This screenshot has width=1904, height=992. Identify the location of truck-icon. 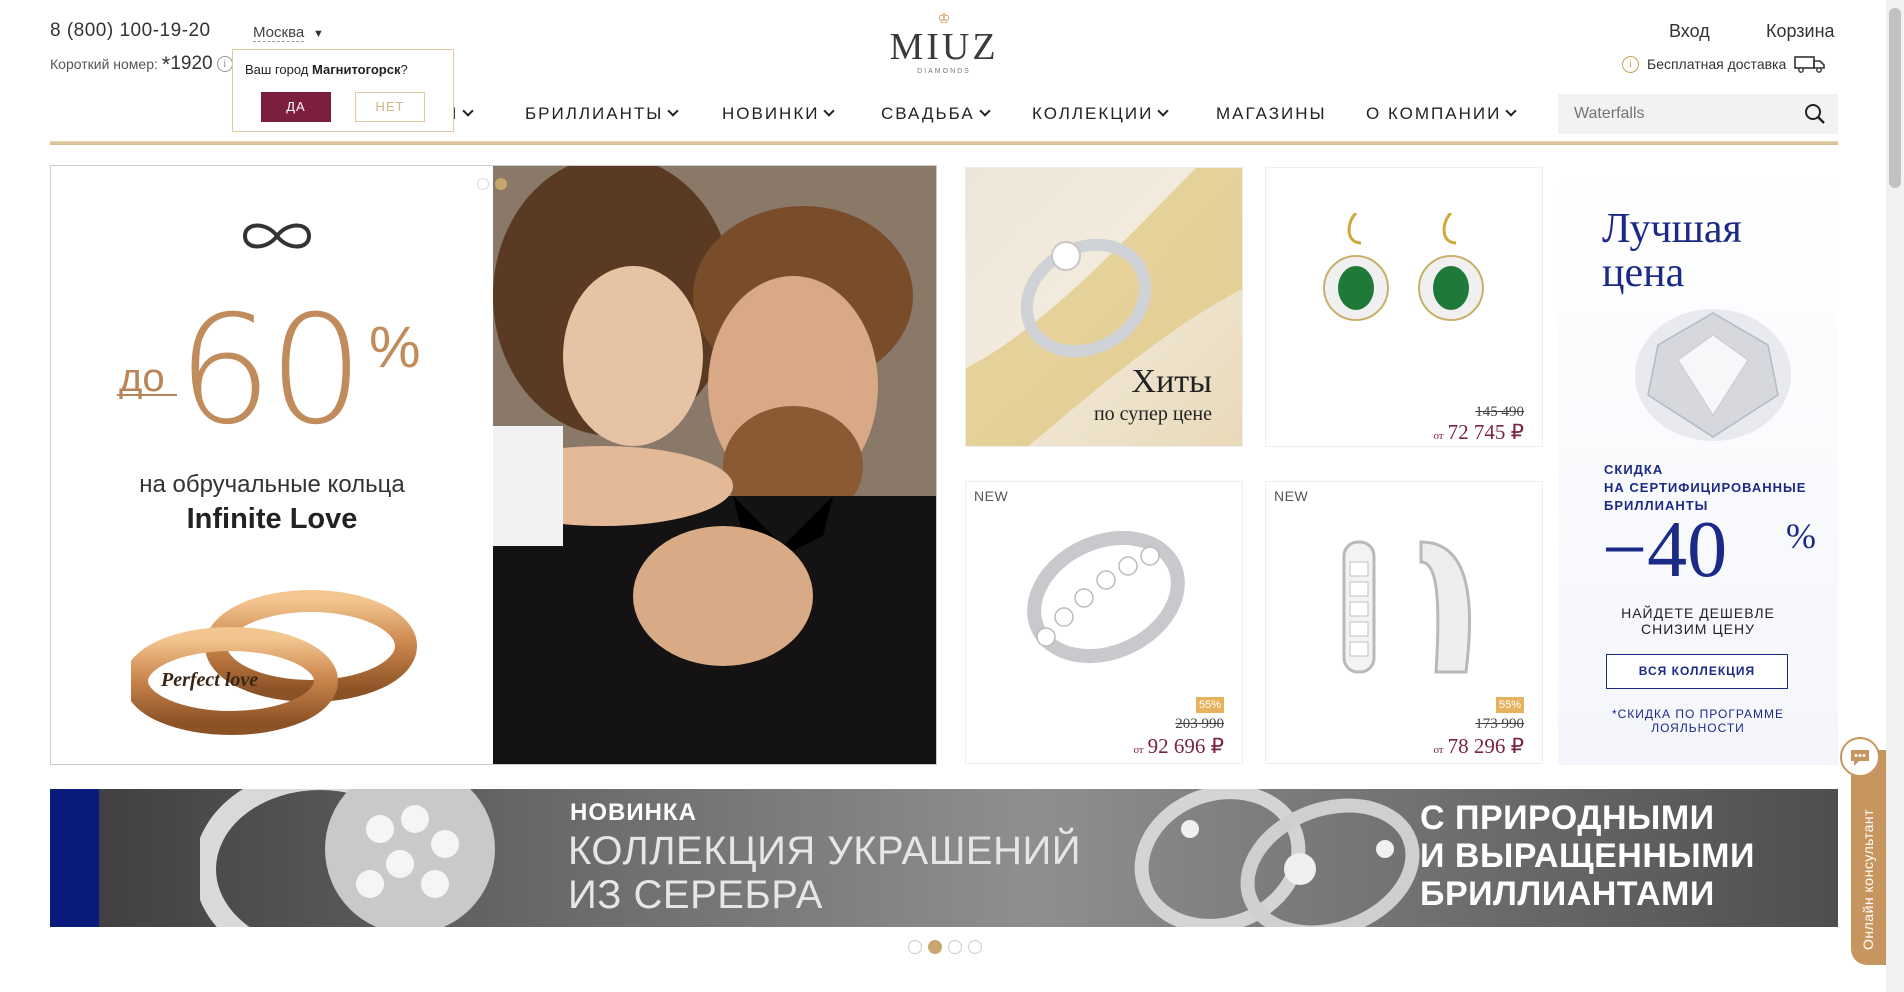
(1810, 64).